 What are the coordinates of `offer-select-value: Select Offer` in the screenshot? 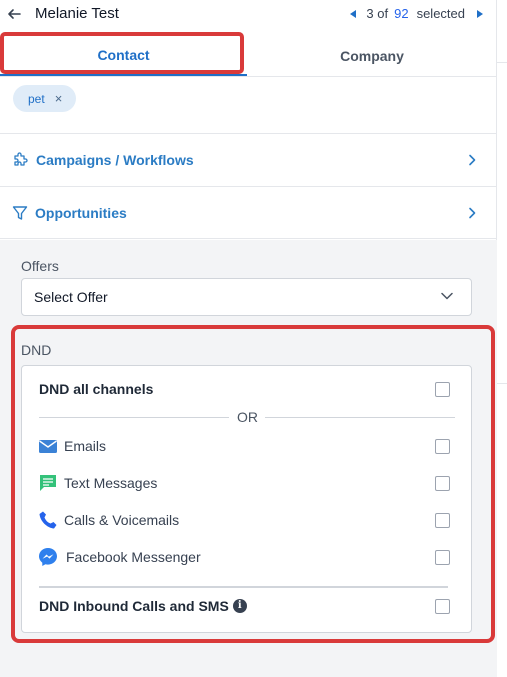 It's located at (71, 297).